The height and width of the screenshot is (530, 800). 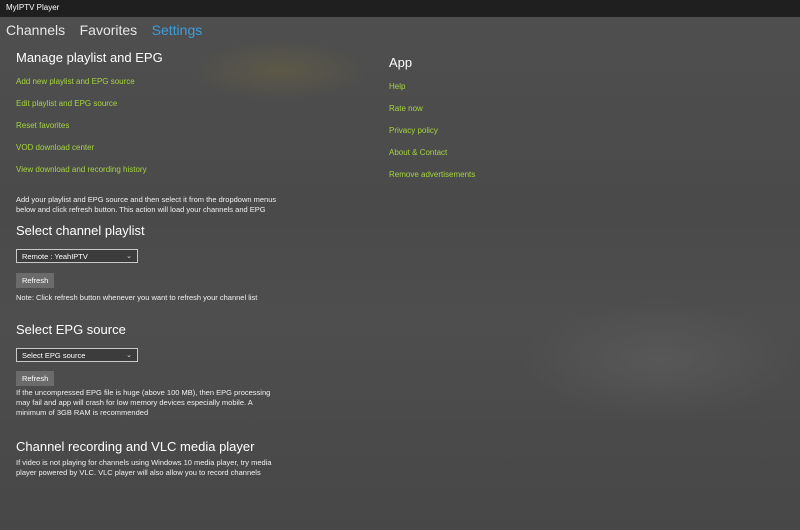 I want to click on epg-source-heading: Select EPG source, so click(x=71, y=329).